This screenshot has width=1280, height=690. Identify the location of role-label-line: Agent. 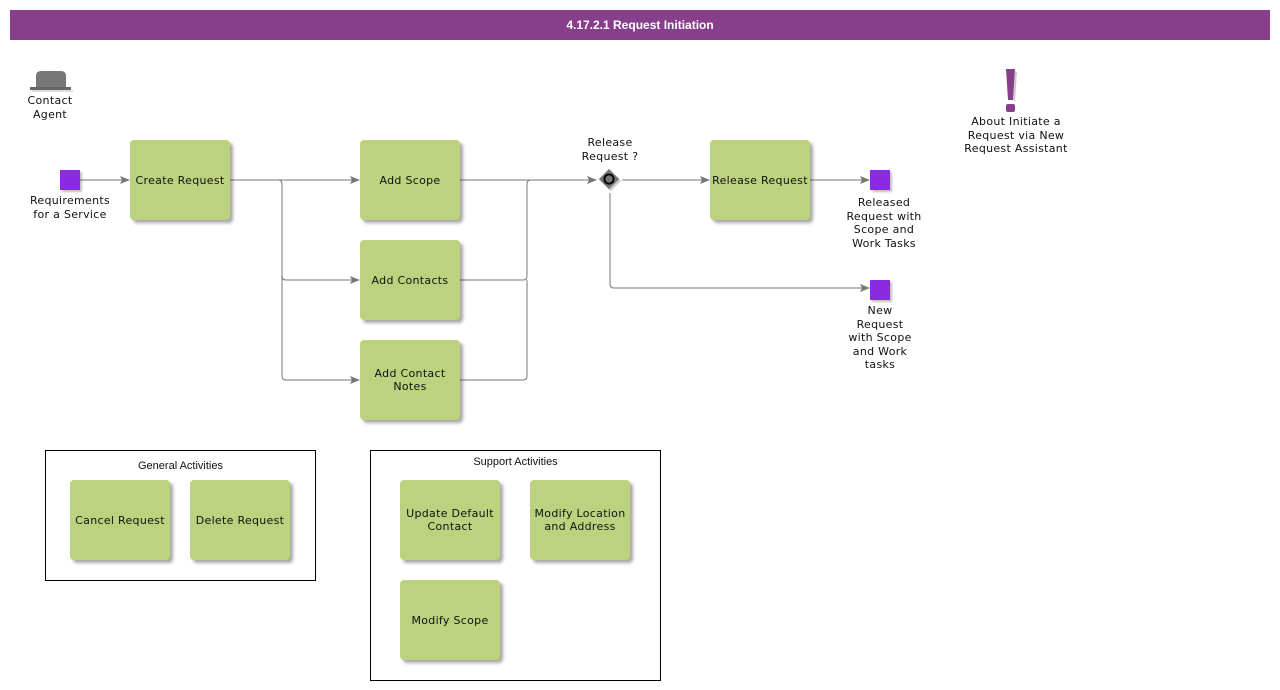
(50, 114).